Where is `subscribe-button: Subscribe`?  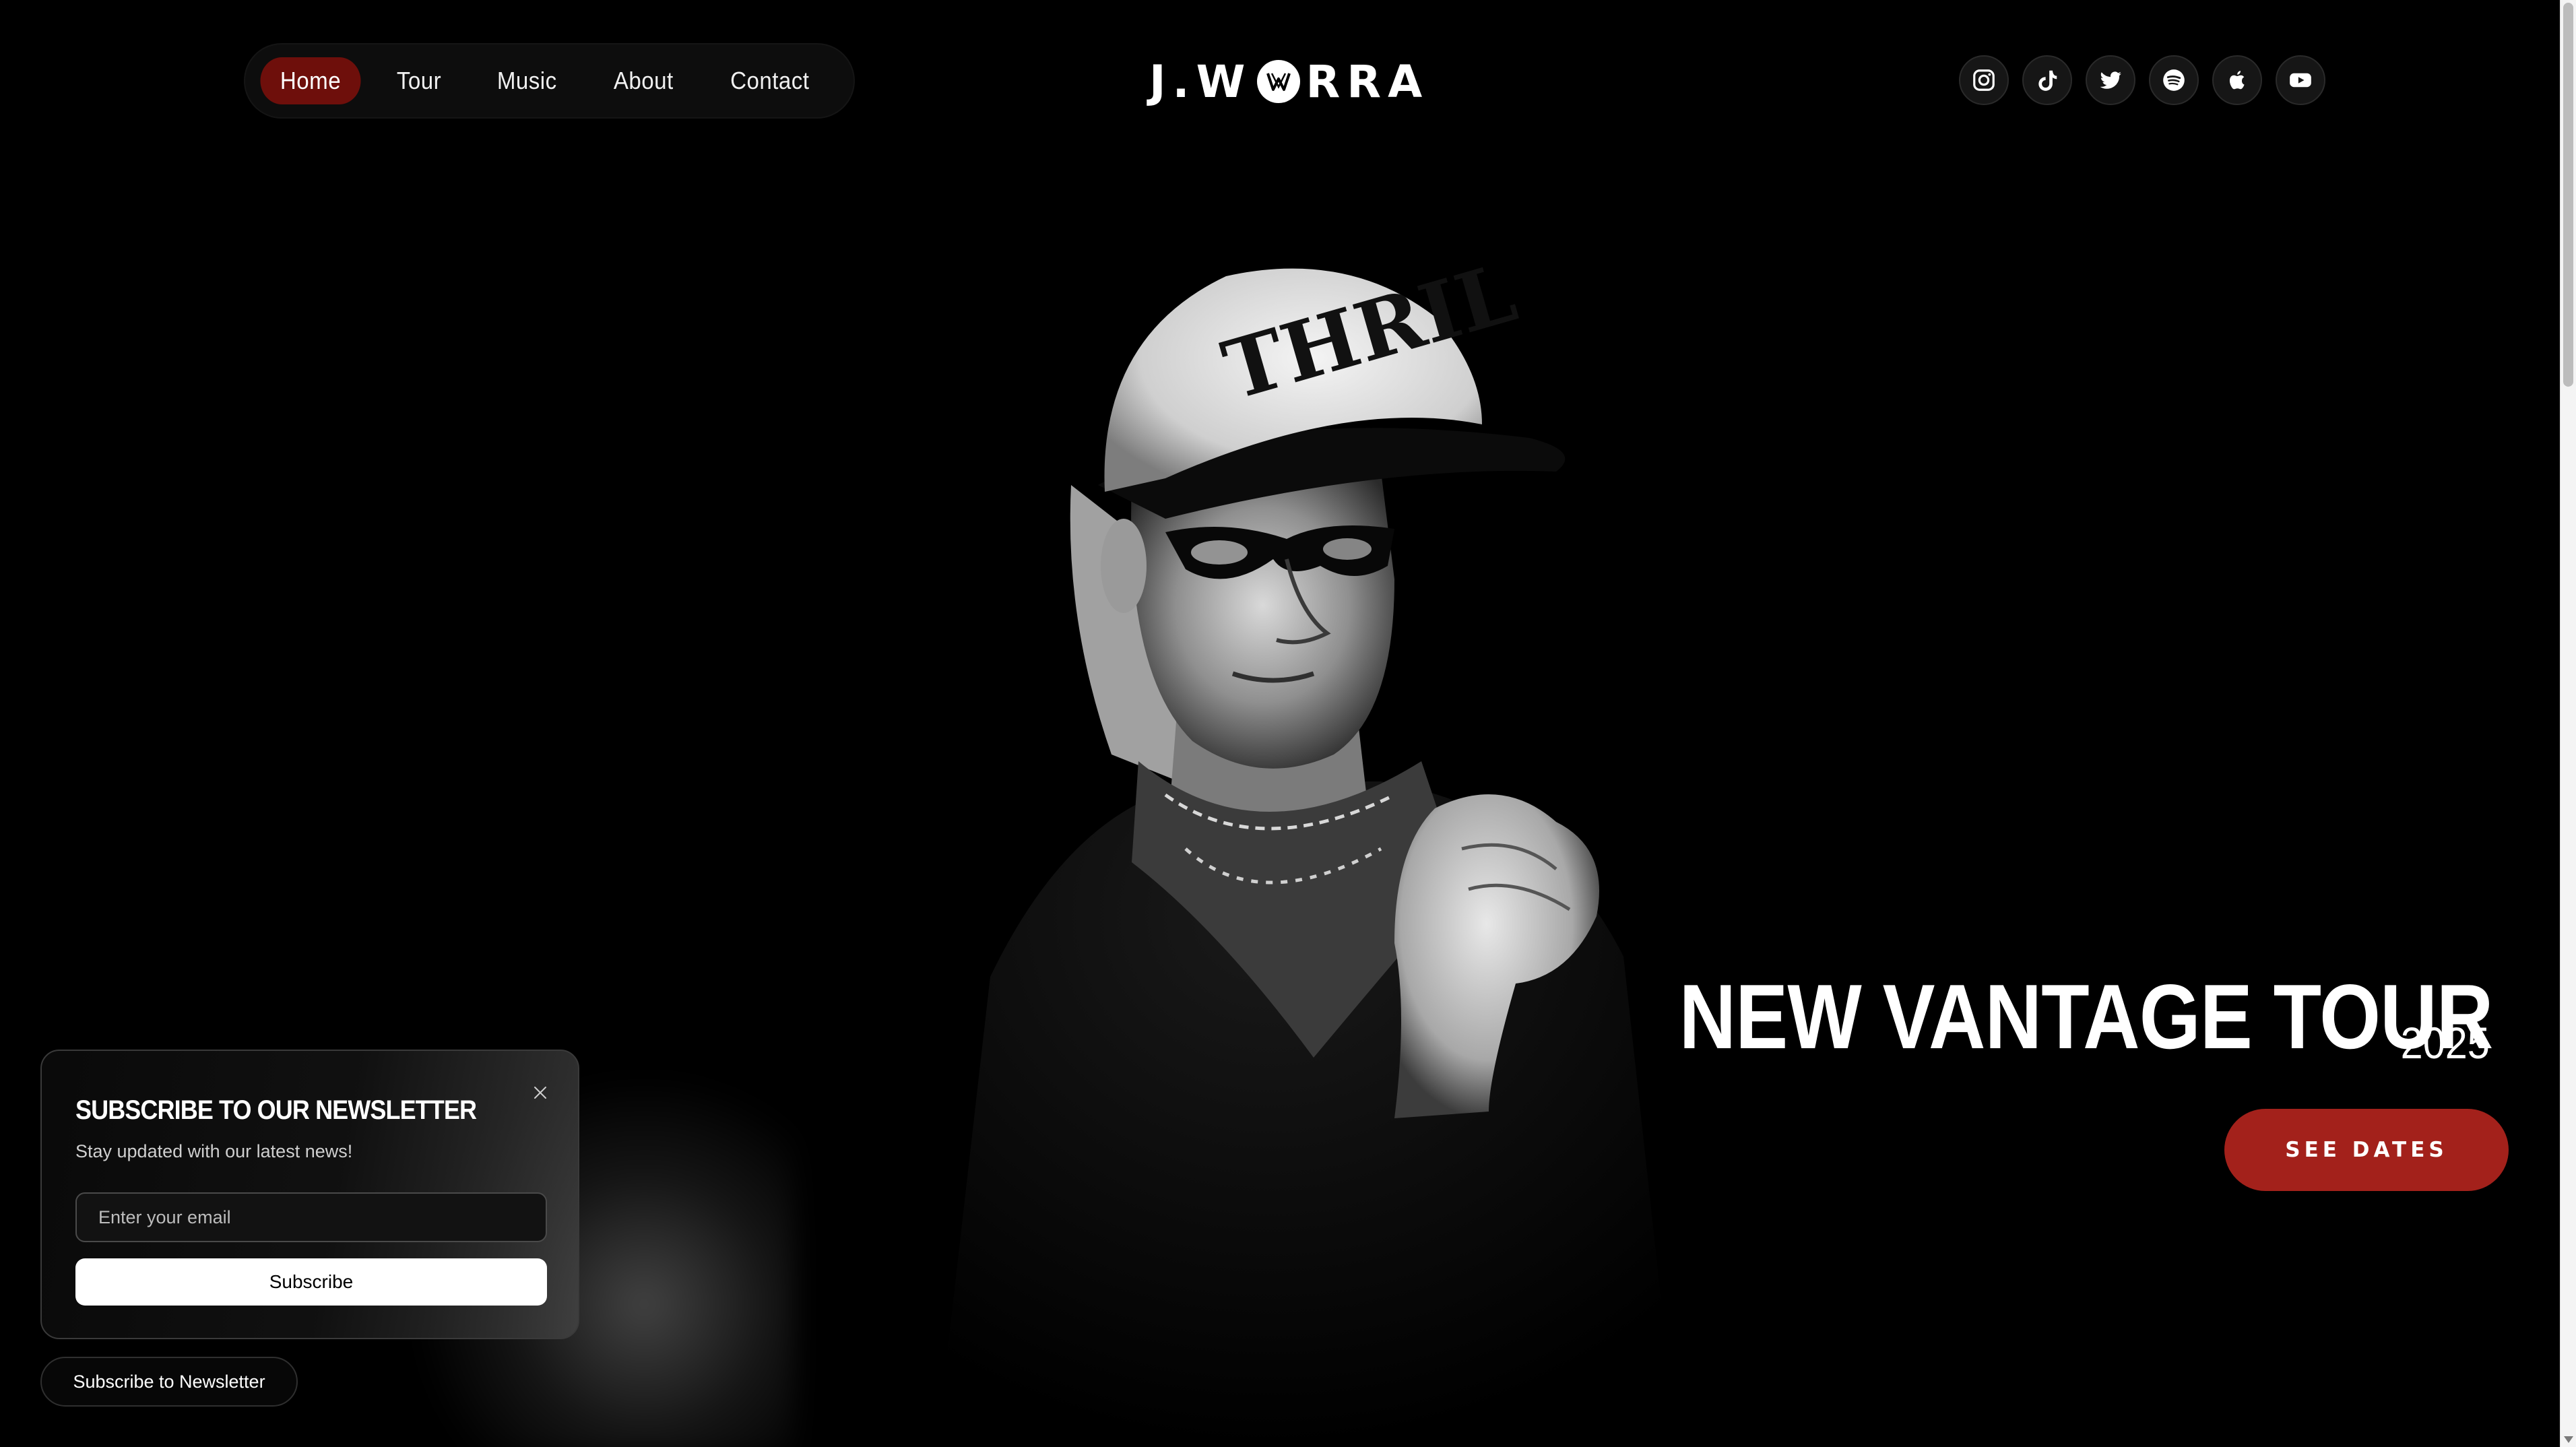
subscribe-button: Subscribe is located at coordinates (311, 1282).